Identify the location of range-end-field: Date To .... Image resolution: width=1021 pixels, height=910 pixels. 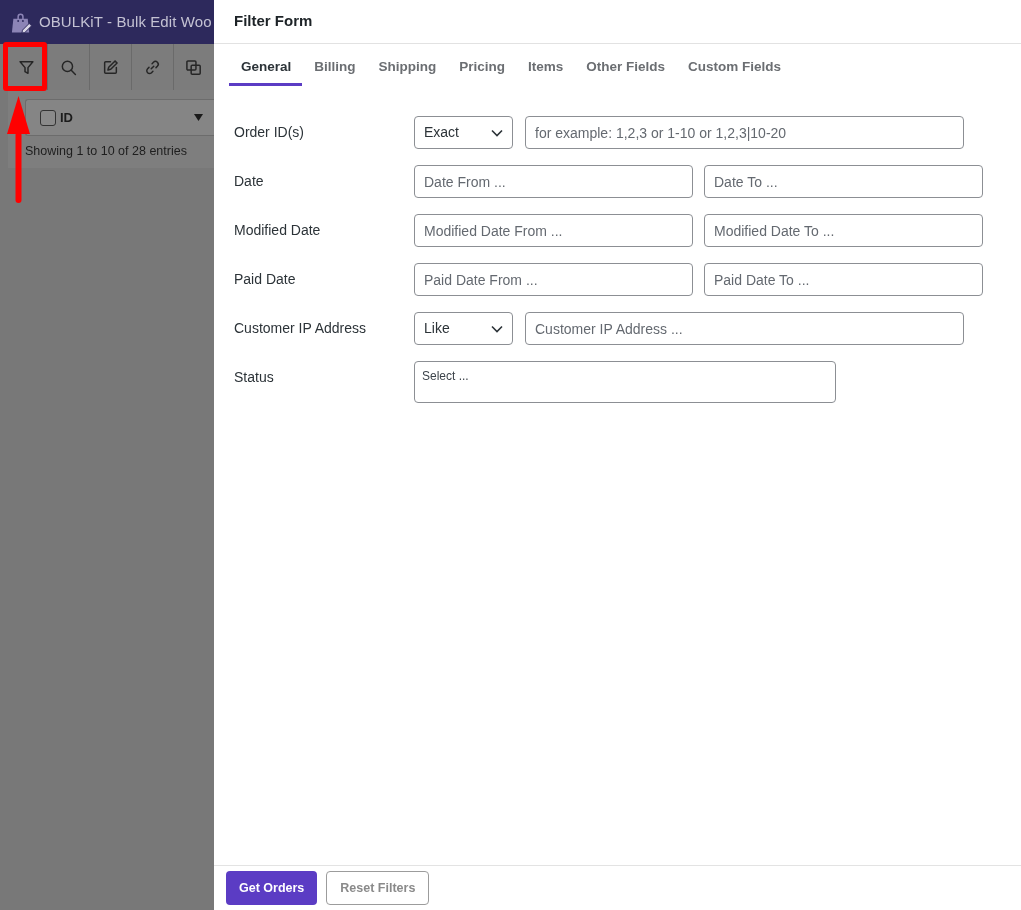
(843, 181).